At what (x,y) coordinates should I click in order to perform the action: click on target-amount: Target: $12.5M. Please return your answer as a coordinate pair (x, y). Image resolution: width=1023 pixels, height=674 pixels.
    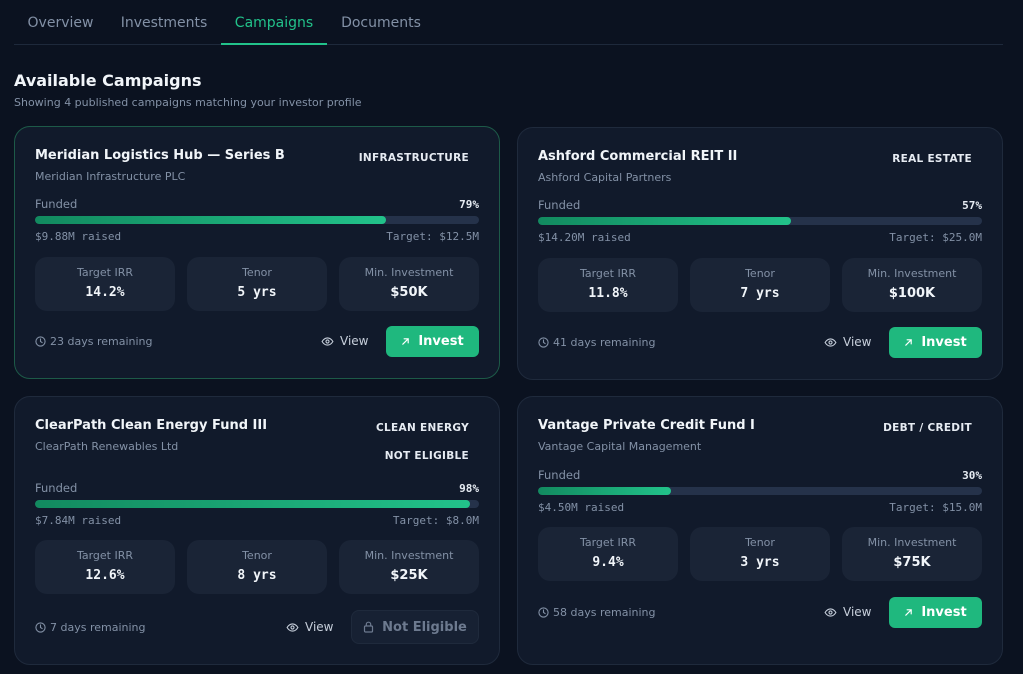
    Looking at the image, I should click on (432, 236).